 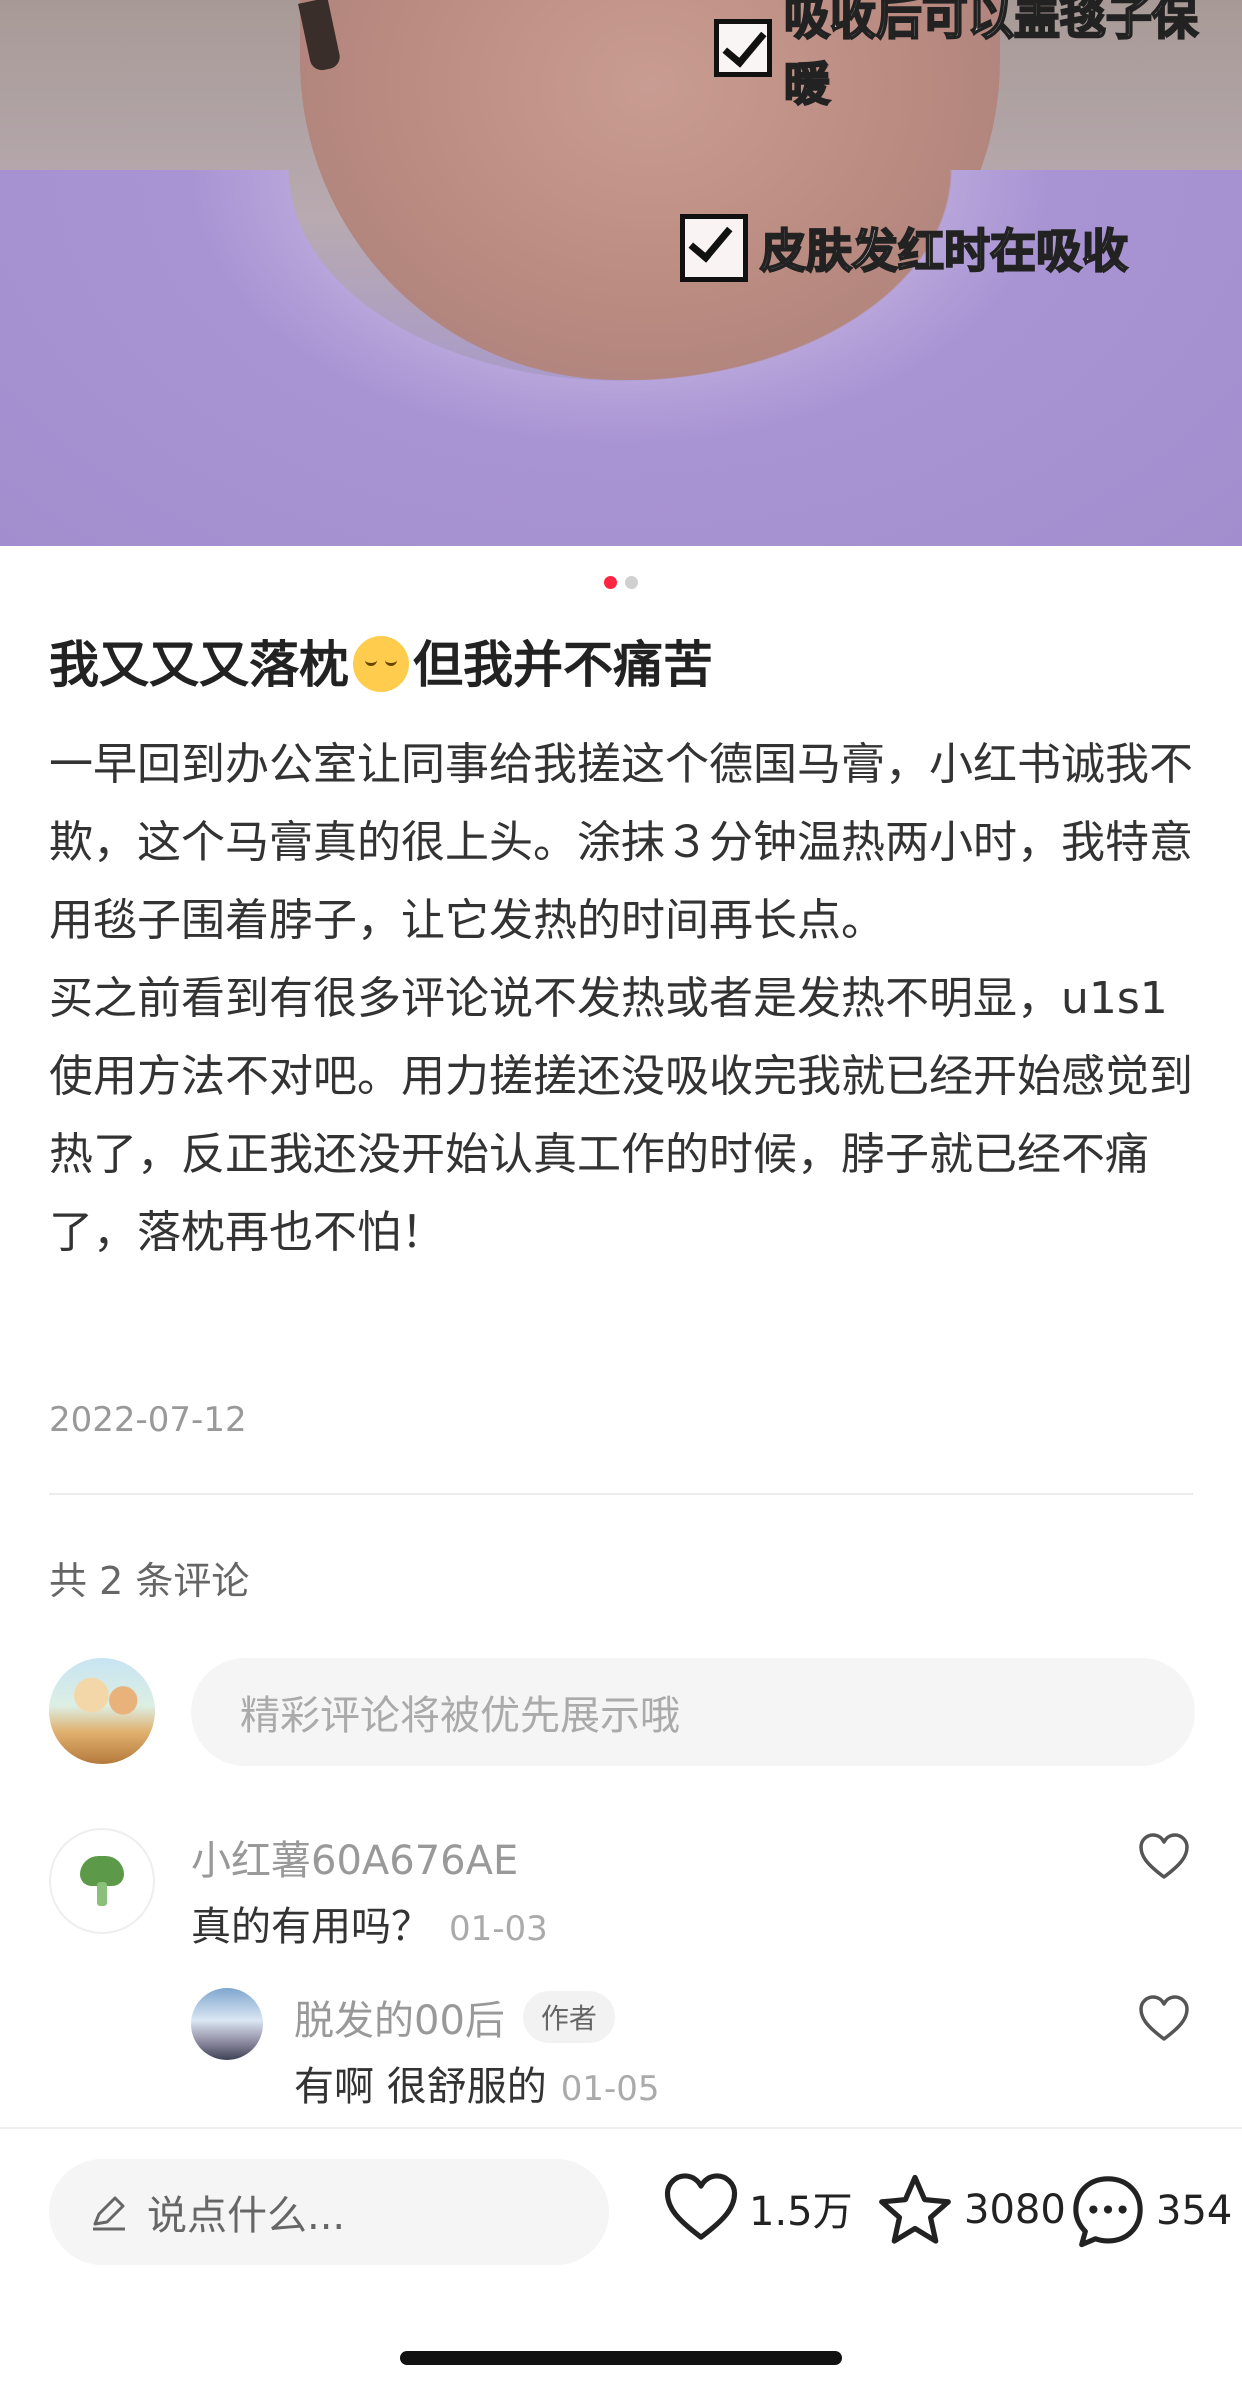 I want to click on relieved-face-emoji-icon, so click(x=381, y=664).